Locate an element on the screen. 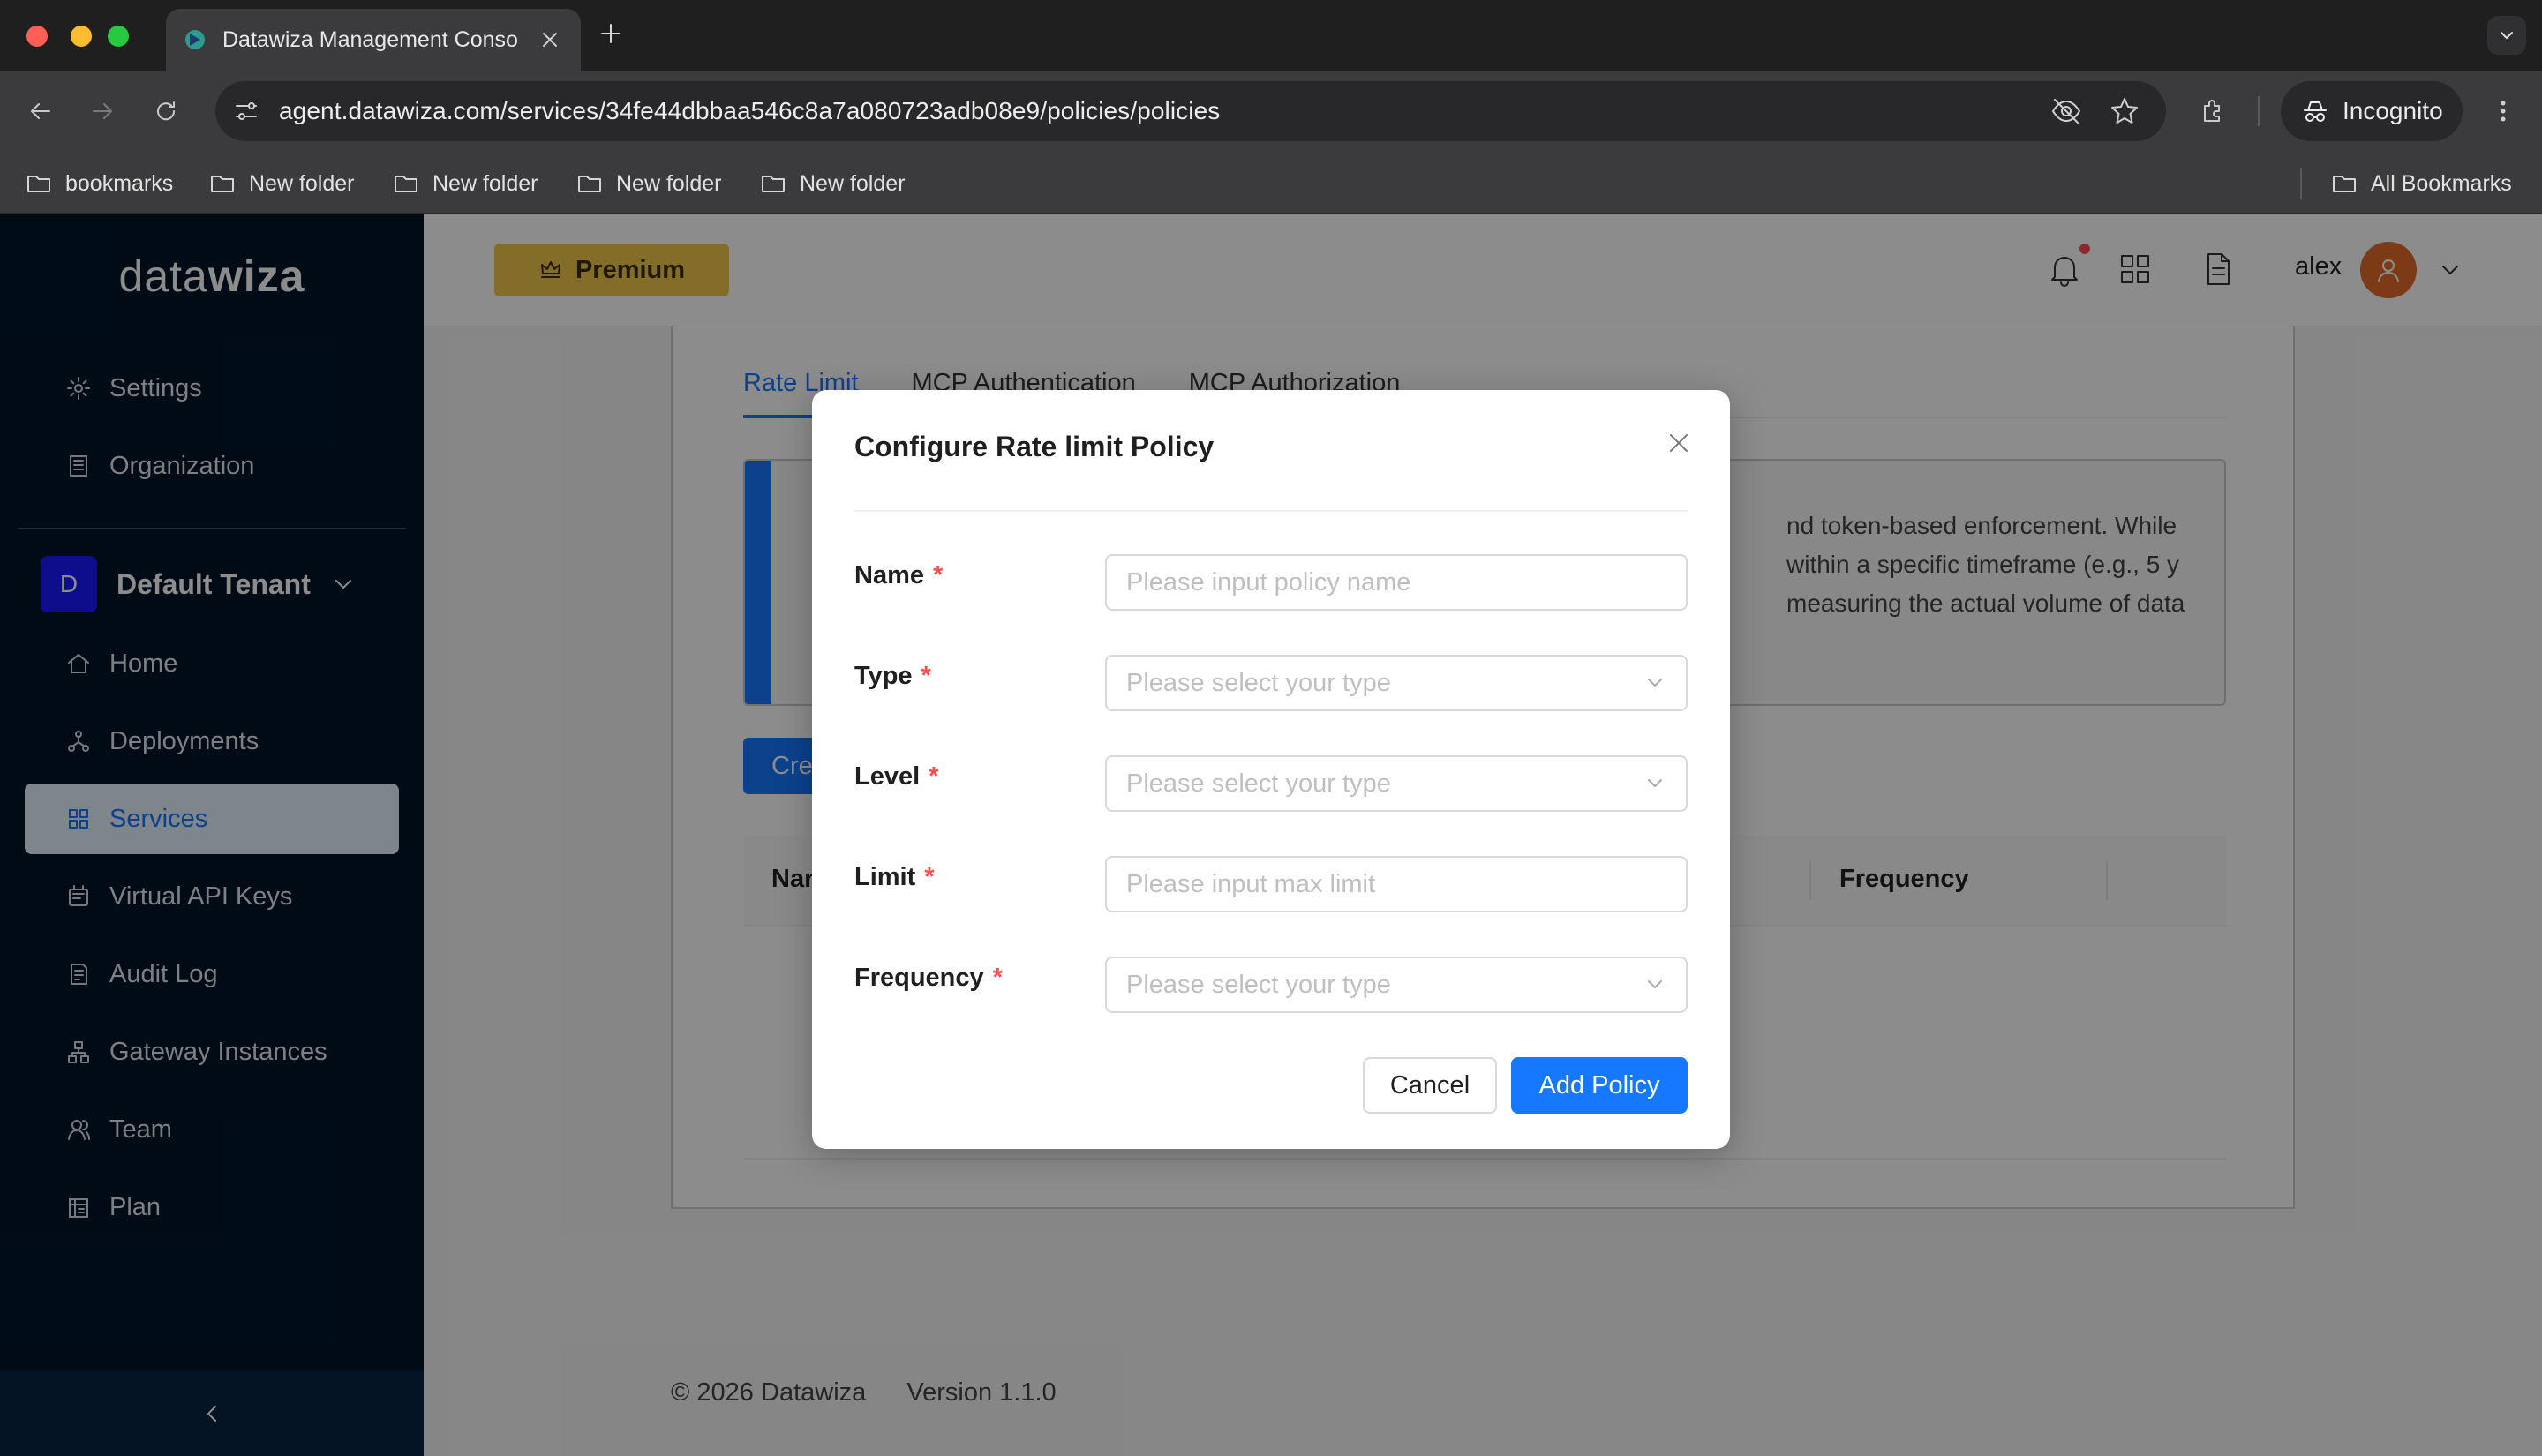  toolbar-divider is located at coordinates (2259, 111).